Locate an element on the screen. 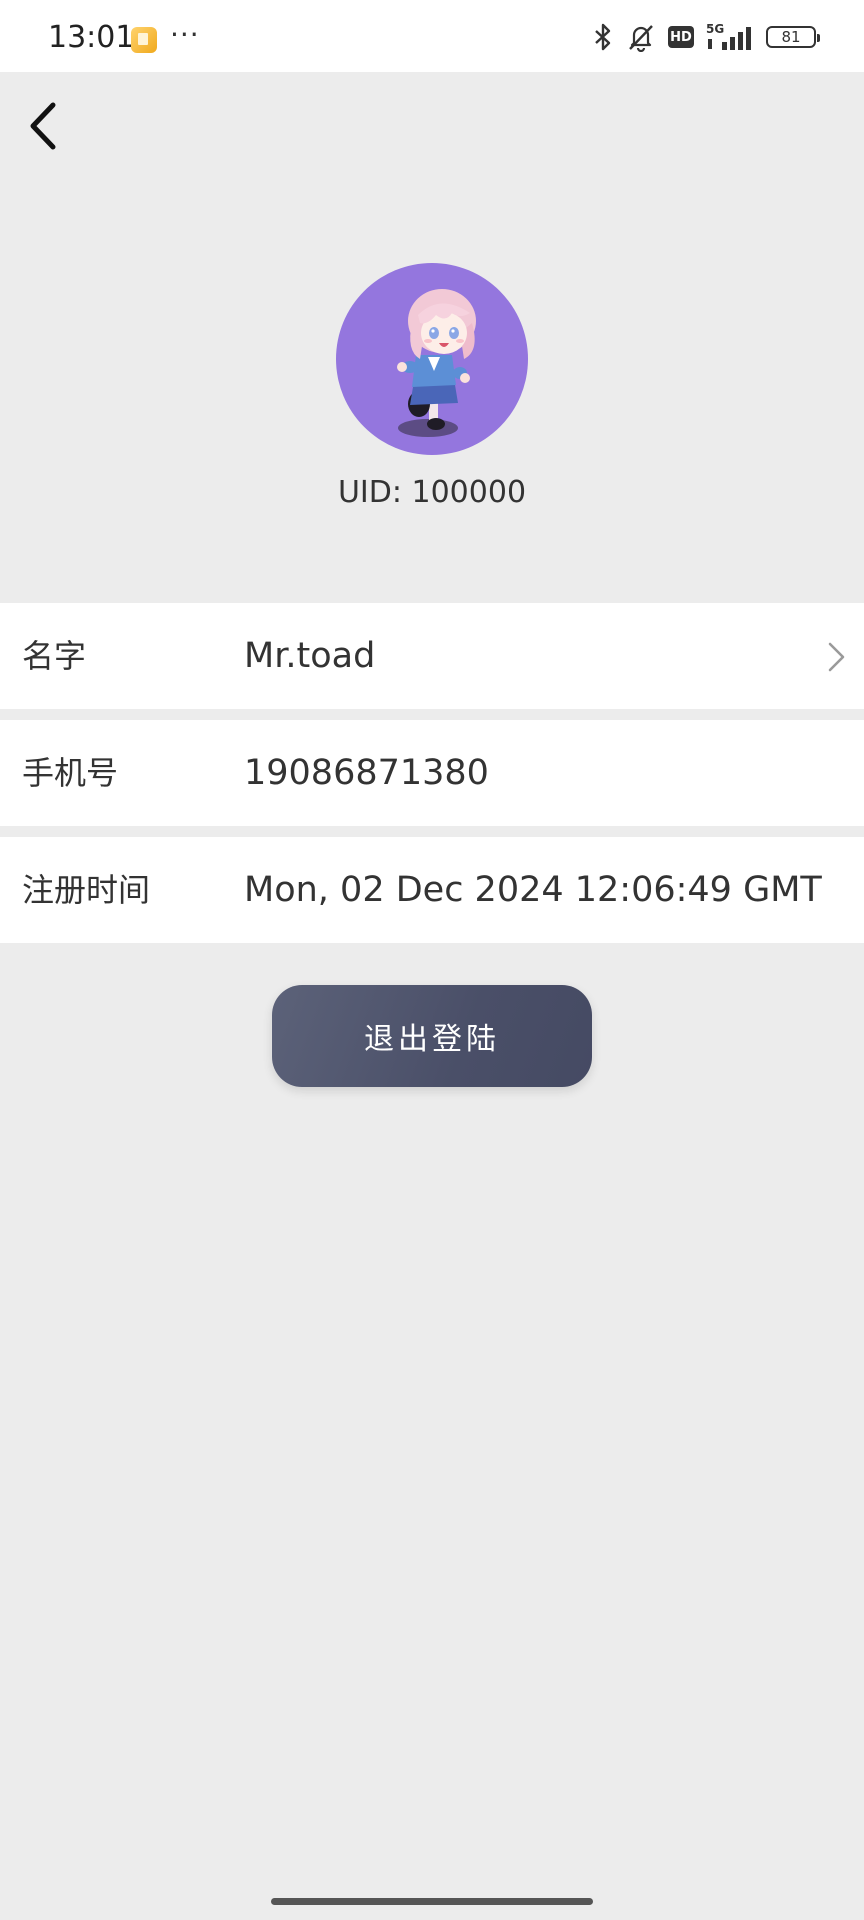 The width and height of the screenshot is (864, 1920). hd-icon: HD is located at coordinates (681, 37).